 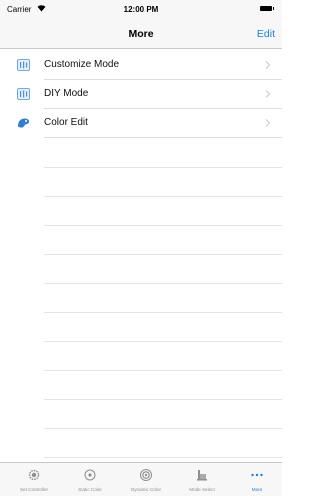 I want to click on status-bar: Carrier 12:00 PM, so click(x=141, y=10).